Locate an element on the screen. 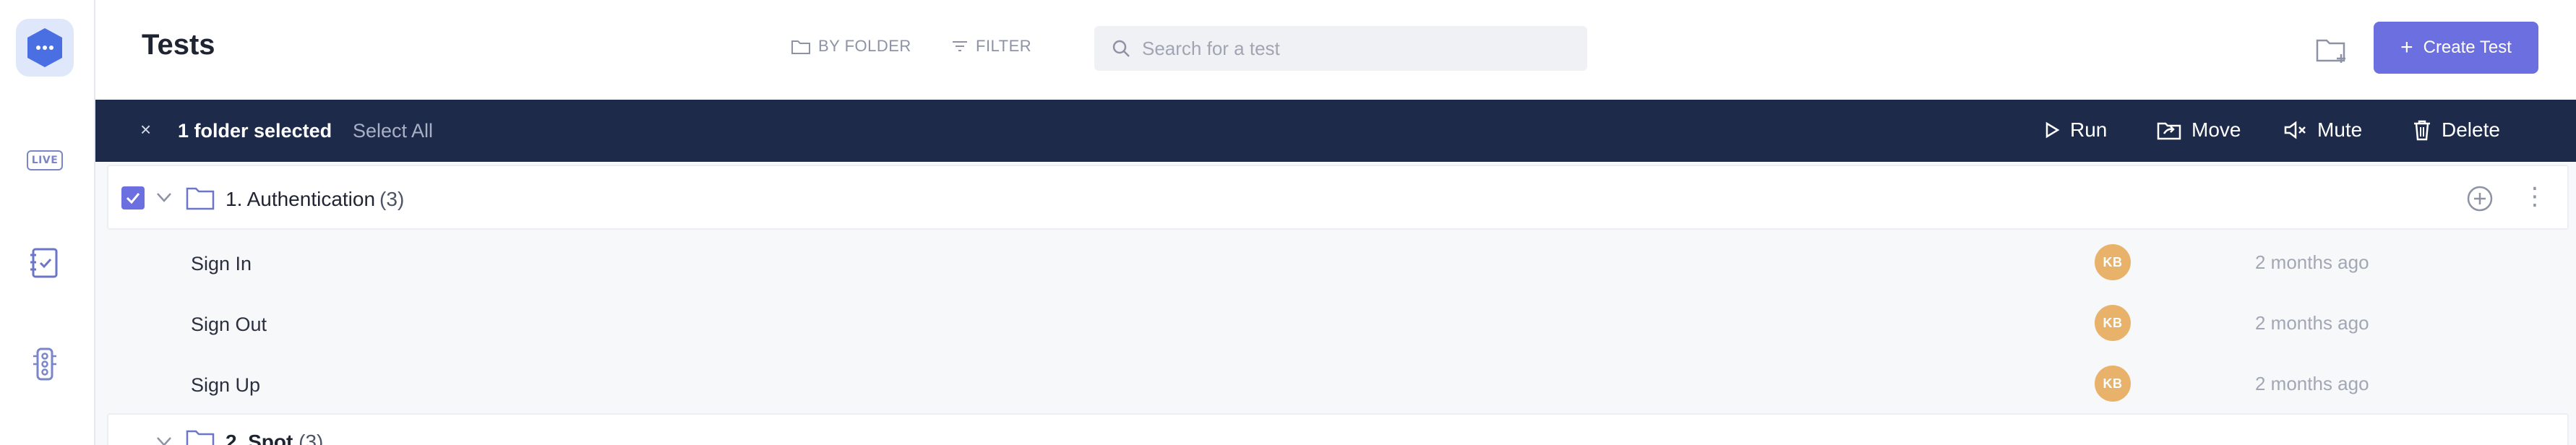 The width and height of the screenshot is (2576, 445). page-title: Tests is located at coordinates (179, 45).